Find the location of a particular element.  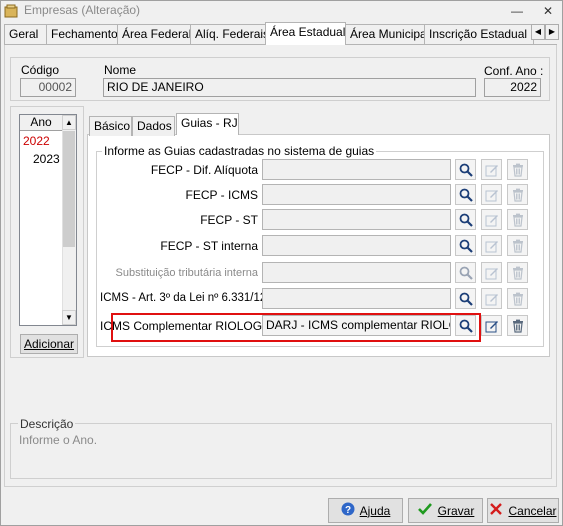

subtab-guias-rj: Guias - RJ is located at coordinates (207, 124).